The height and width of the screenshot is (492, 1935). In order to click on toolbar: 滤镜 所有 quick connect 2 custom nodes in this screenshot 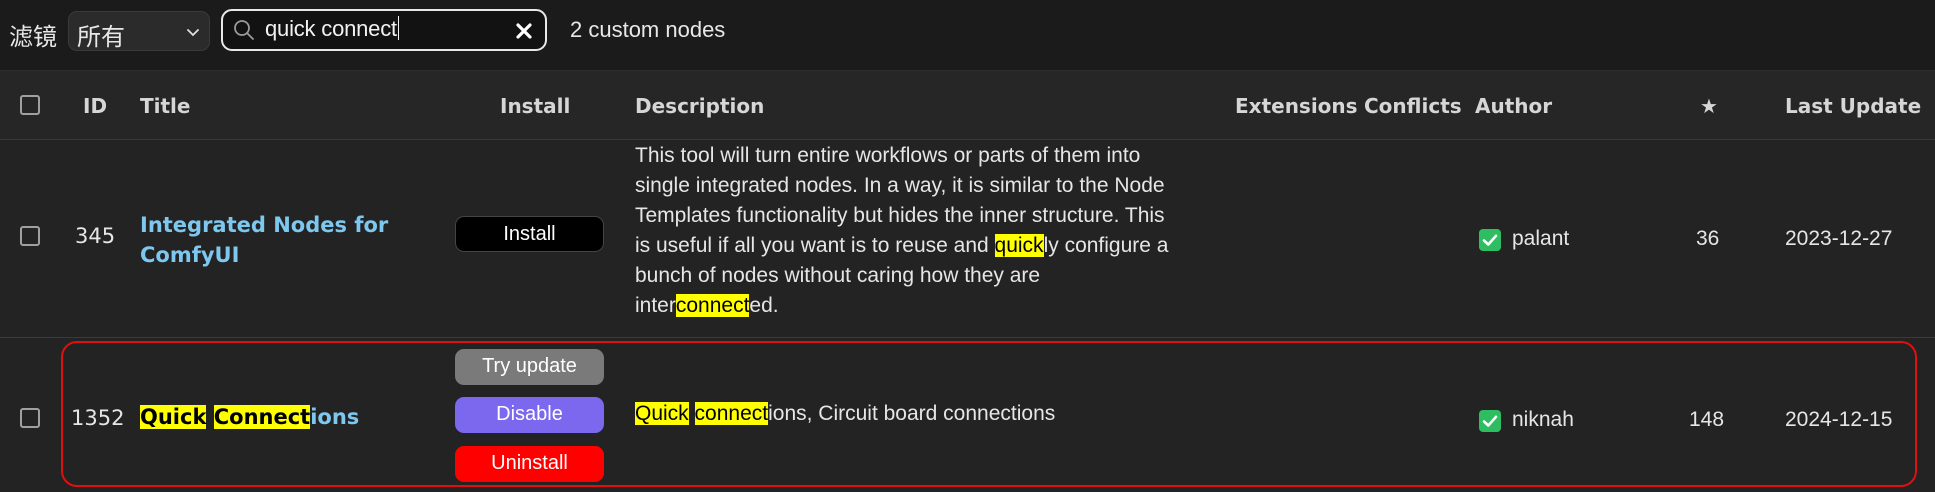, I will do `click(967, 35)`.